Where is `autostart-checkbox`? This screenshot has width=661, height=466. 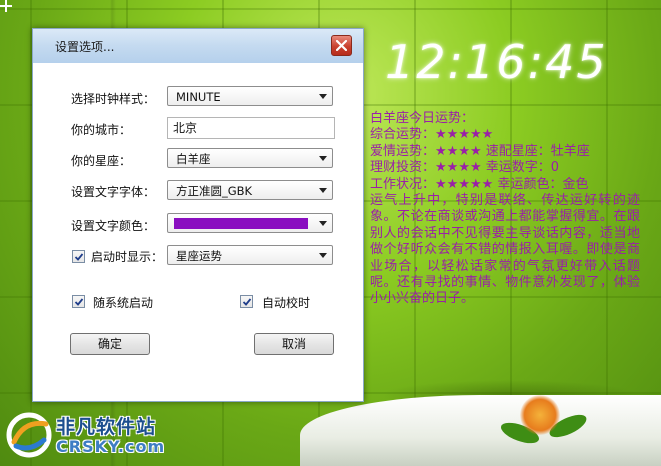
autostart-checkbox is located at coordinates (78, 301).